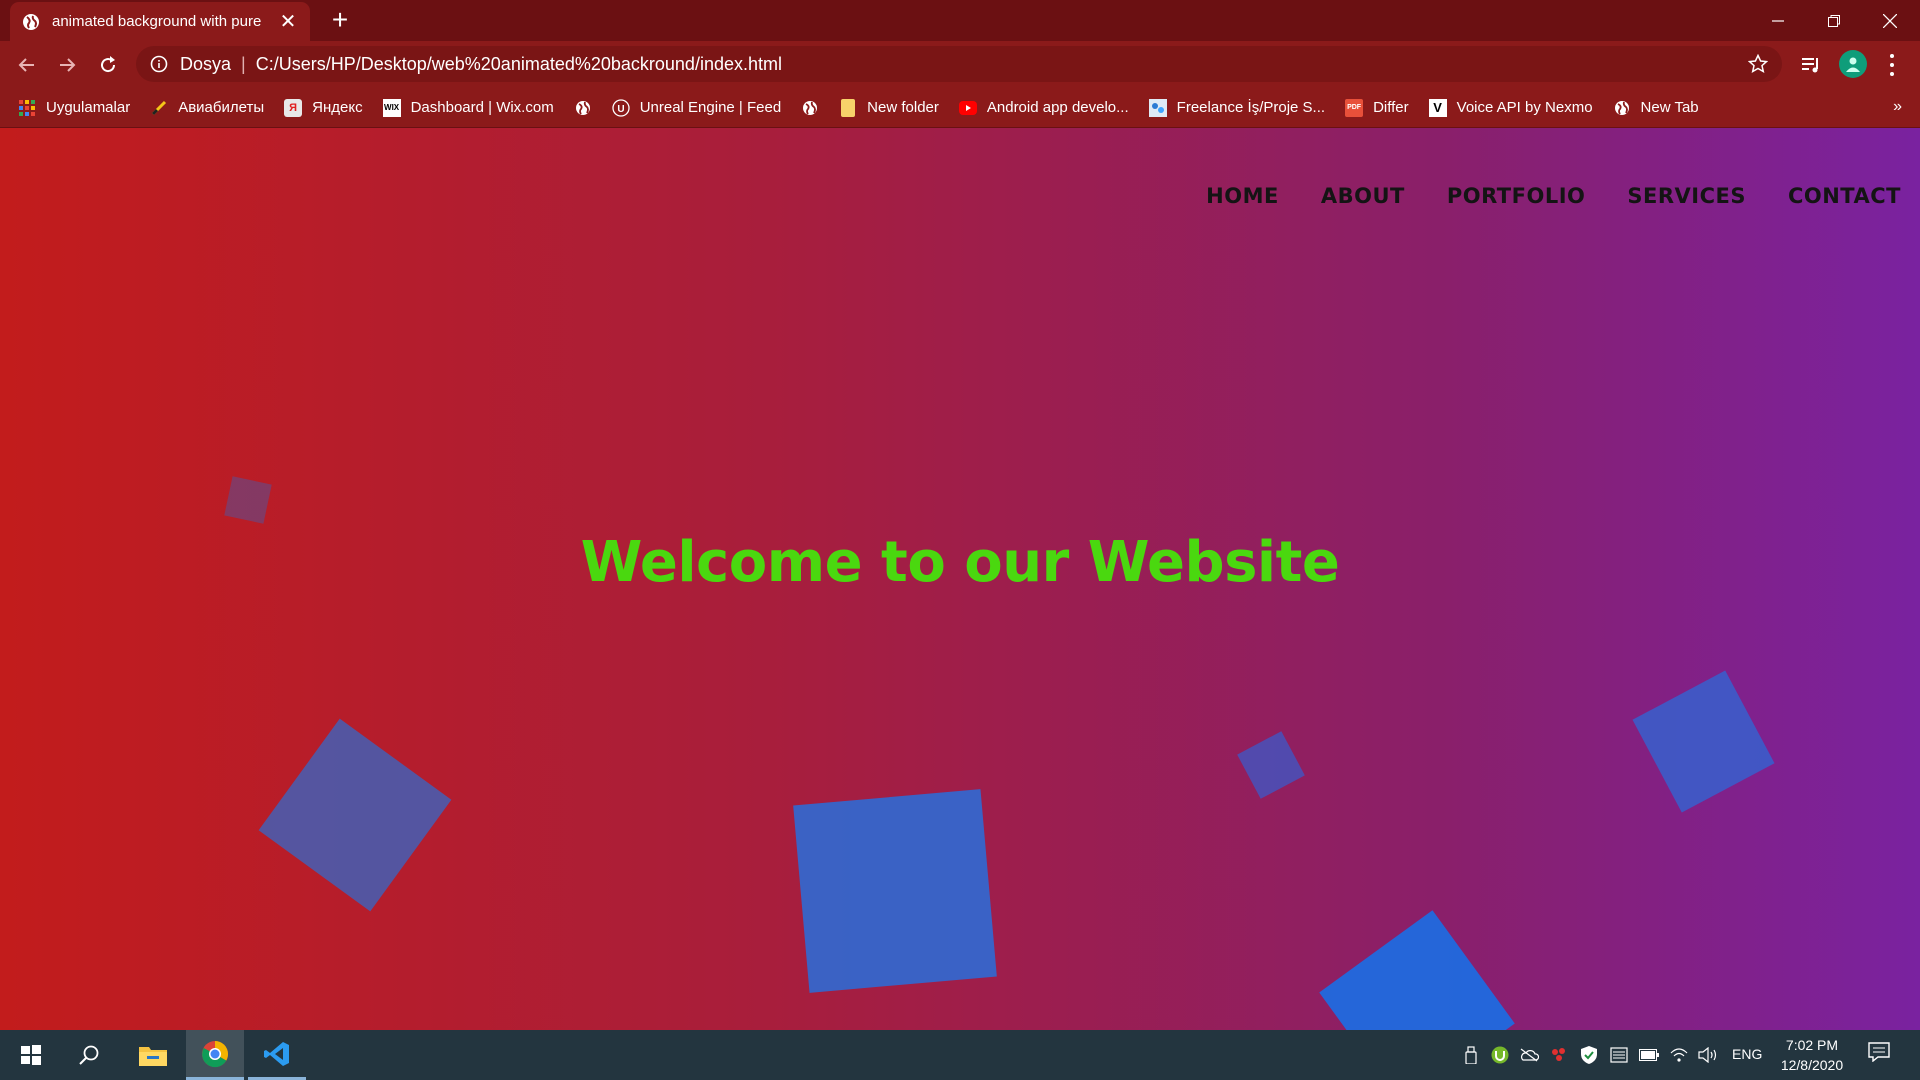 This screenshot has width=1920, height=1080. I want to click on nav-services-link: SERVICES, so click(1686, 196).